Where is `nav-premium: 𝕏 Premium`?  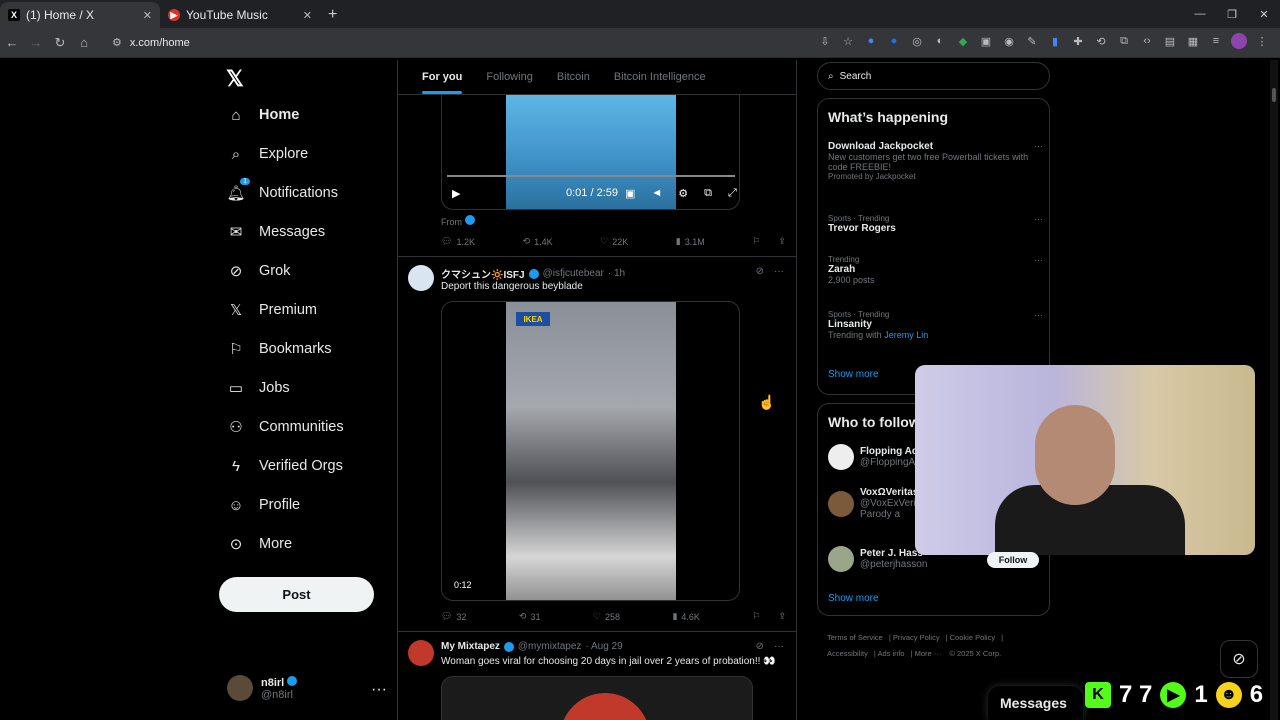 nav-premium: 𝕏 Premium is located at coordinates (272, 310).